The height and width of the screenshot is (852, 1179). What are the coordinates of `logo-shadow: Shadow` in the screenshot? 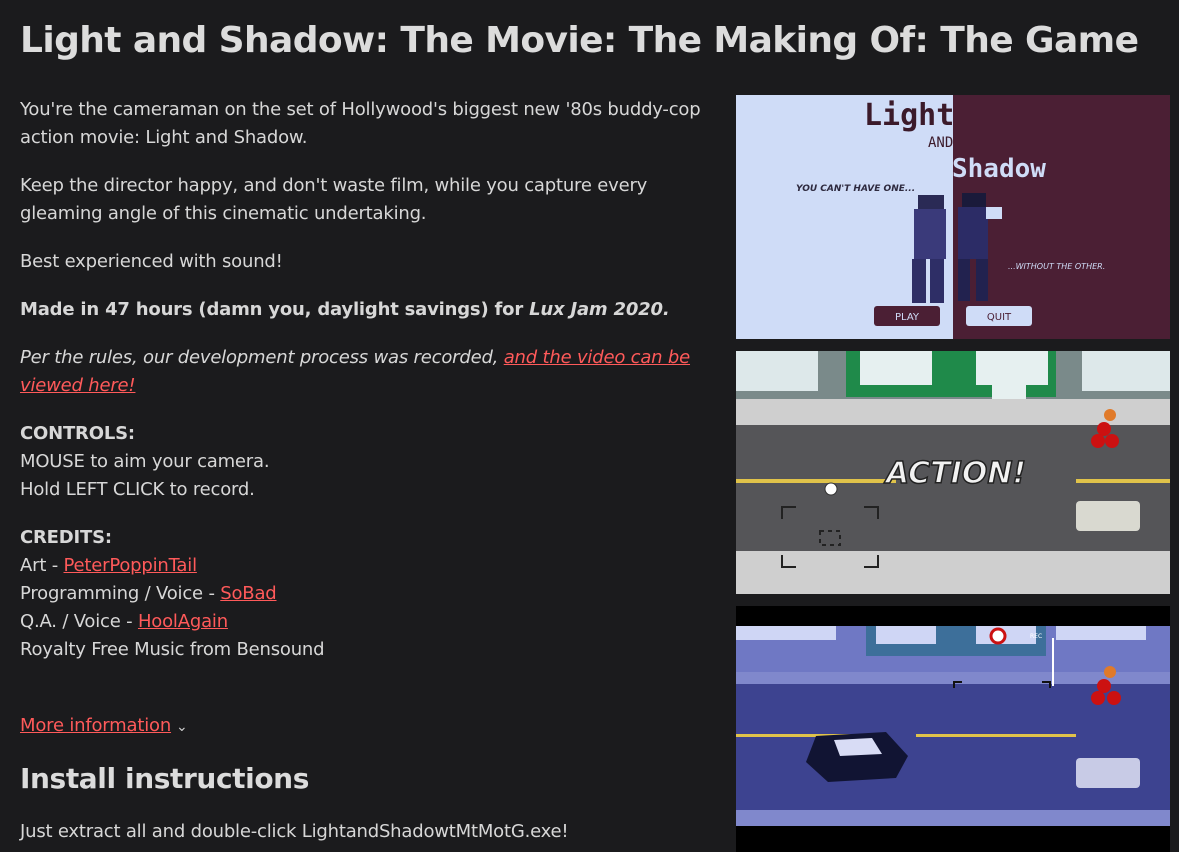 It's located at (999, 169).